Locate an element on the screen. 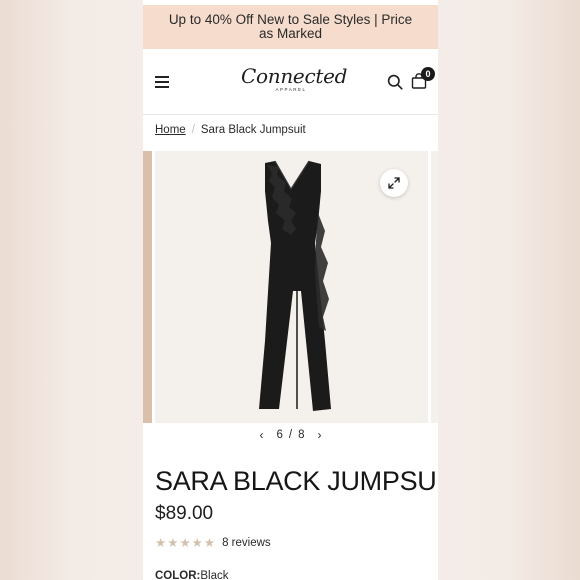 Image resolution: width=580 pixels, height=580 pixels. breadcrumb-current: Sara Black Jumpsuit is located at coordinates (253, 130).